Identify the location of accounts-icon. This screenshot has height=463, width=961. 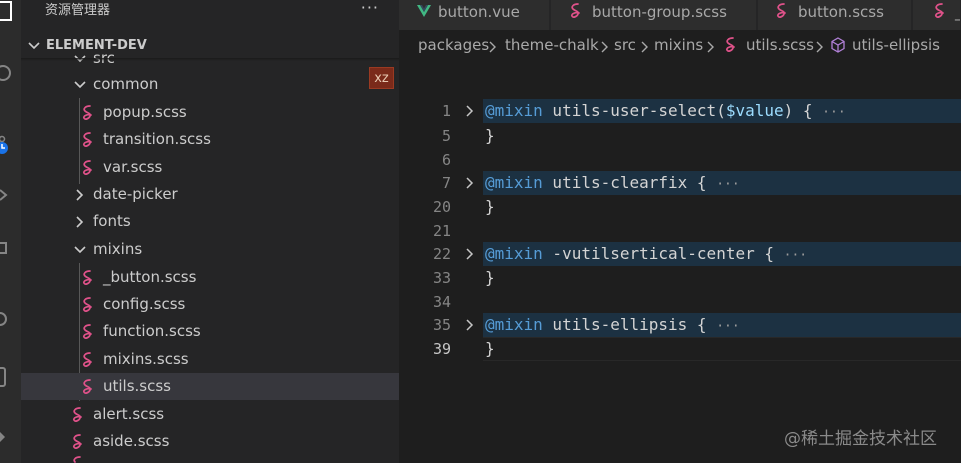
(10, 437).